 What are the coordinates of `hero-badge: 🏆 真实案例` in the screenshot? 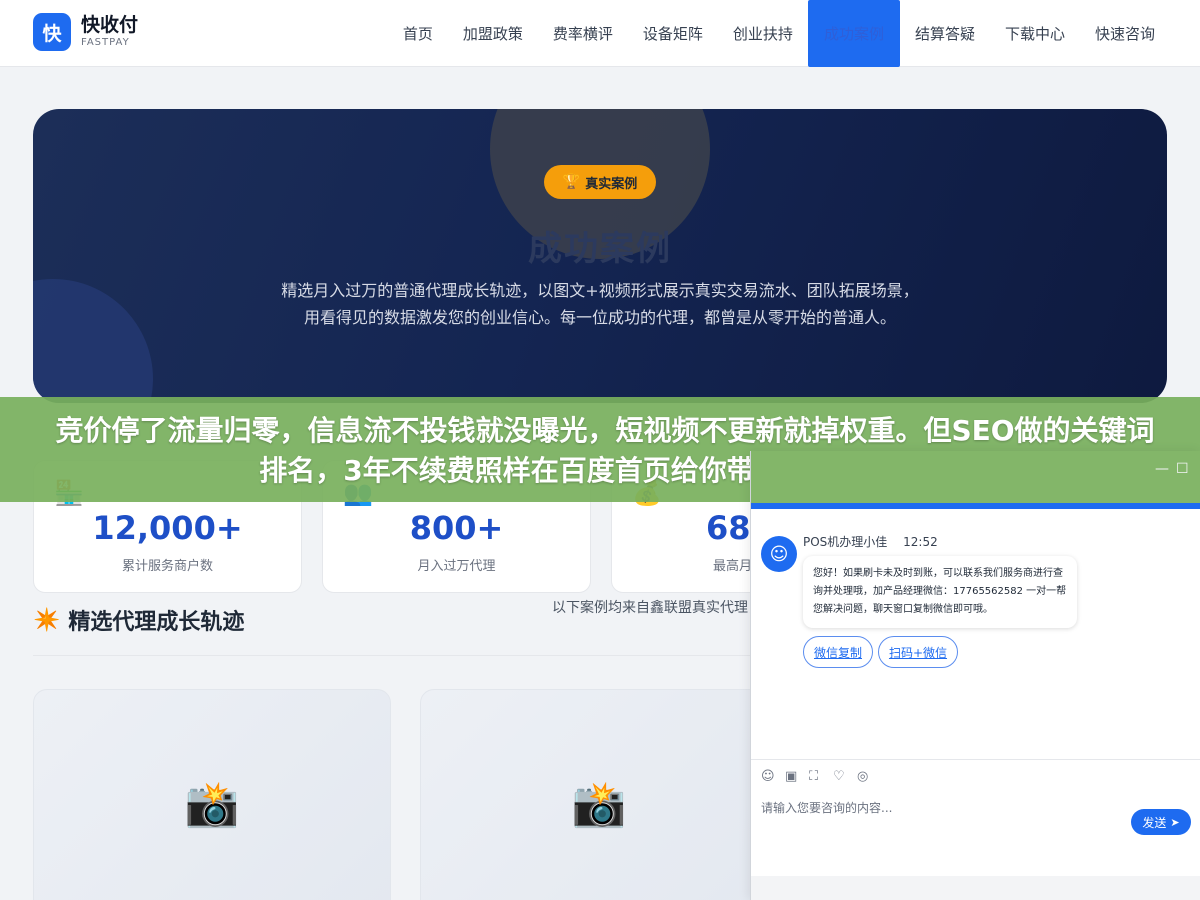 It's located at (600, 182).